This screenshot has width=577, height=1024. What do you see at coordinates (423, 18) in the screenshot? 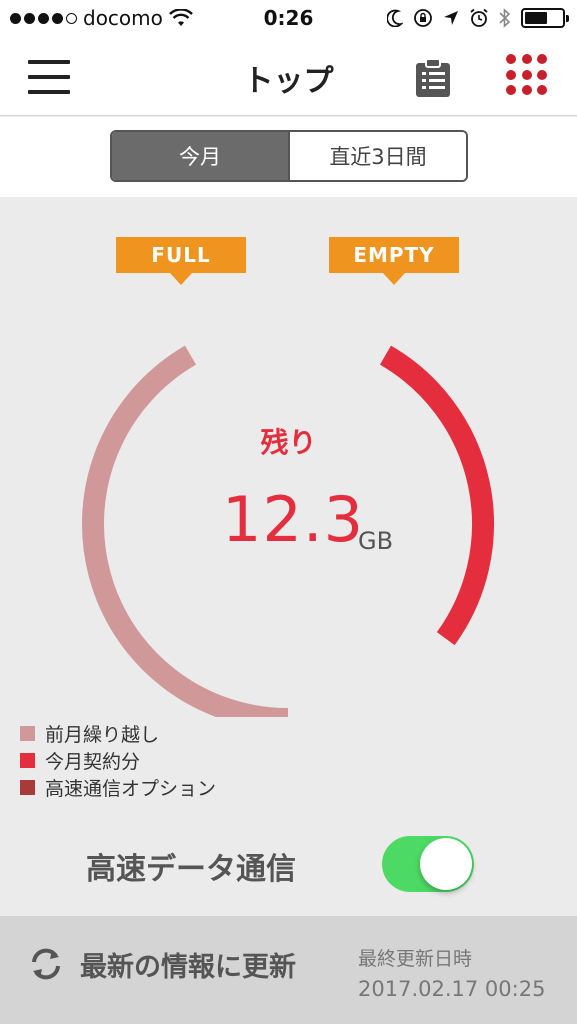
I see `rotation-lock-icon` at bounding box center [423, 18].